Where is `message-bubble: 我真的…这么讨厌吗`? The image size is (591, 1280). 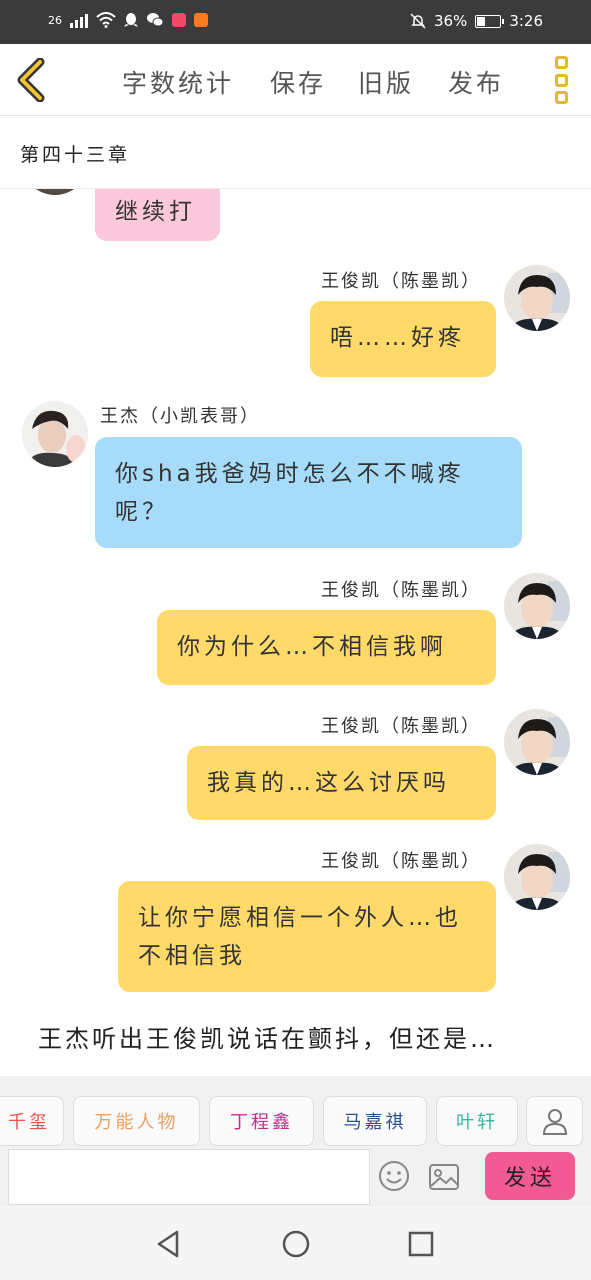
message-bubble: 我真的…这么讨厌吗 is located at coordinates (341, 783).